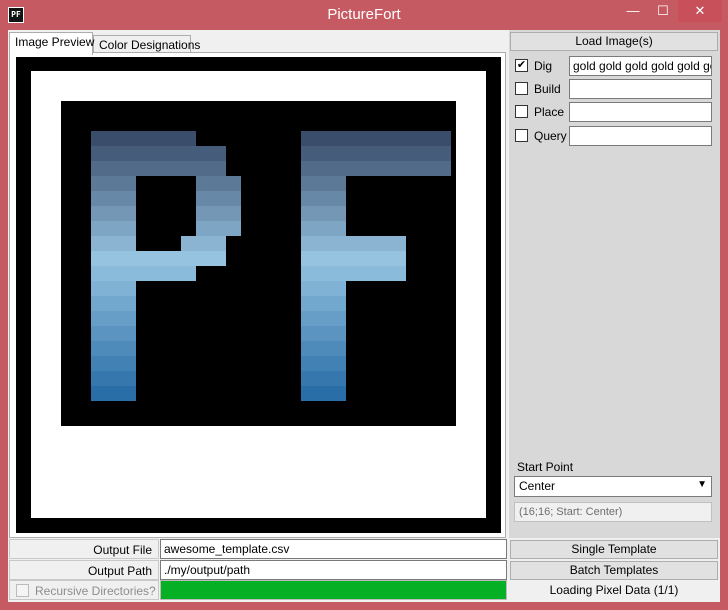 Image resolution: width=728 pixels, height=610 pixels. Describe the element at coordinates (549, 112) in the screenshot. I see `place-label: Place` at that location.